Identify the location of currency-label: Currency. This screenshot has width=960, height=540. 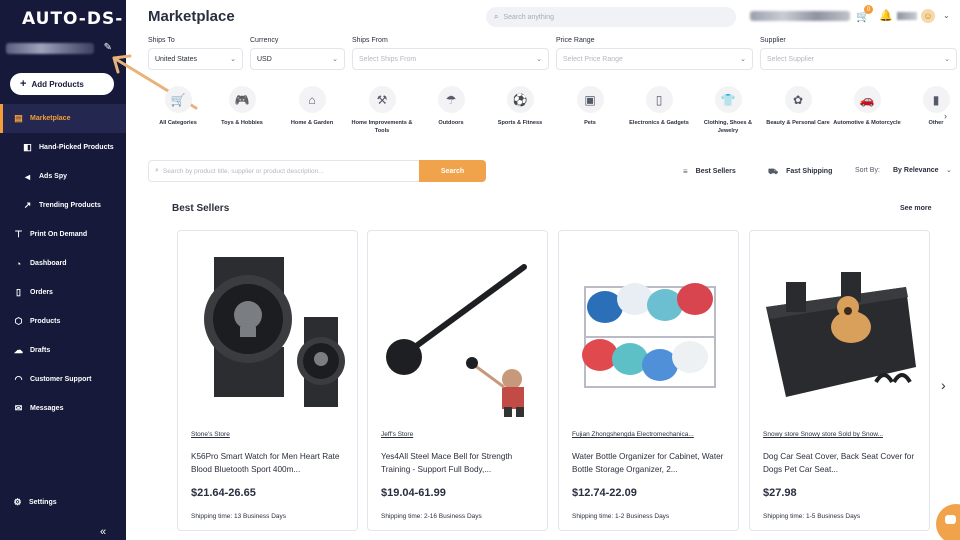
(264, 40).